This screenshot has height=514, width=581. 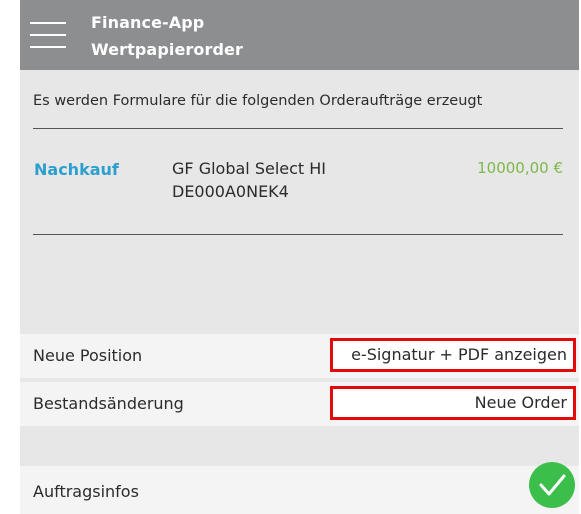 I want to click on row-bestandsaenderung: Bestandsänderung Neue Order, so click(x=299, y=404).